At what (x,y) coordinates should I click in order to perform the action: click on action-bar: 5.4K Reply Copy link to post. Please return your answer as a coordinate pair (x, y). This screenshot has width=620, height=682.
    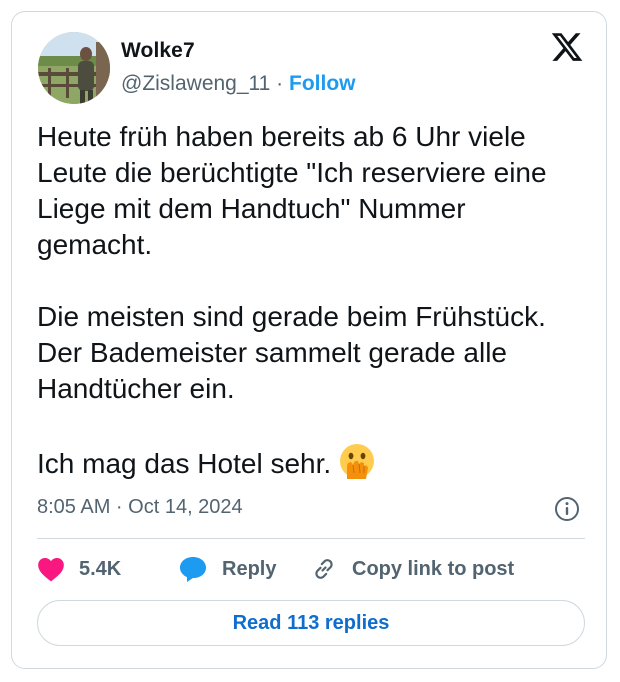
    Looking at the image, I should click on (312, 569).